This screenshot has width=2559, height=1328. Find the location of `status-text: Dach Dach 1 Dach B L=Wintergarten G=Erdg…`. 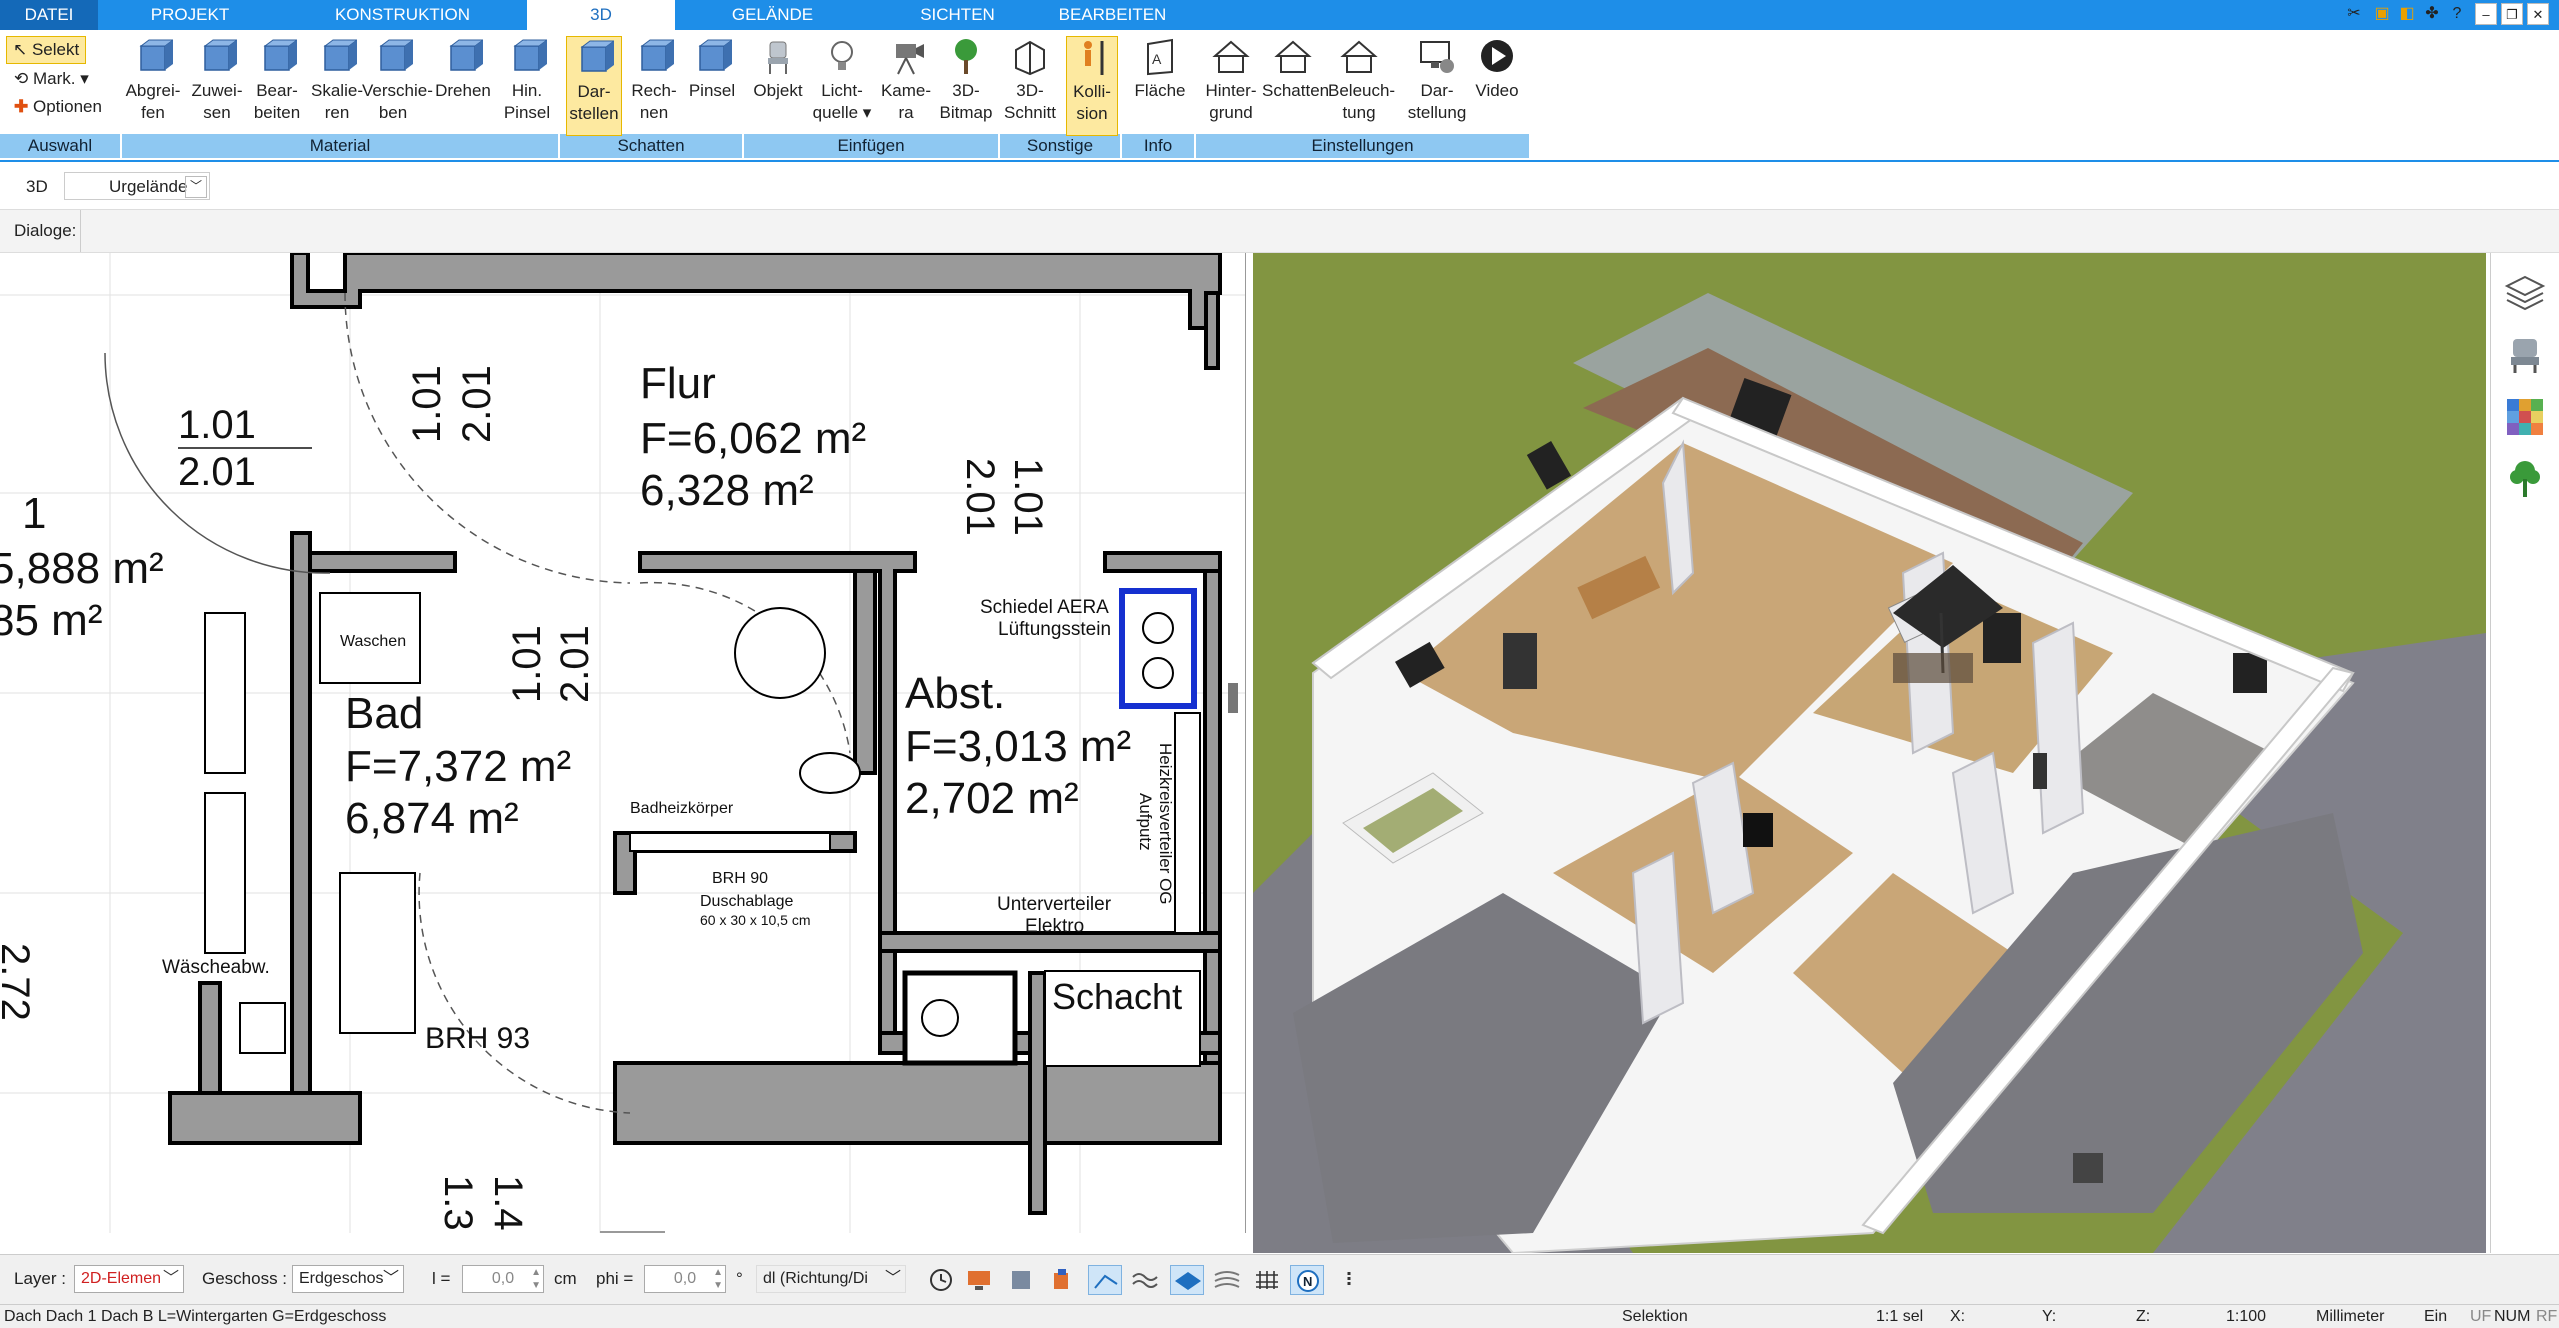

status-text: Dach Dach 1 Dach B L=Wintergarten G=Erdg… is located at coordinates (195, 1316).